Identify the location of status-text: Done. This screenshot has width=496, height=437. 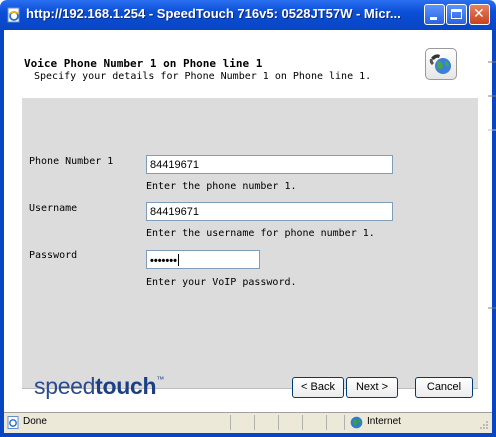
(35, 421).